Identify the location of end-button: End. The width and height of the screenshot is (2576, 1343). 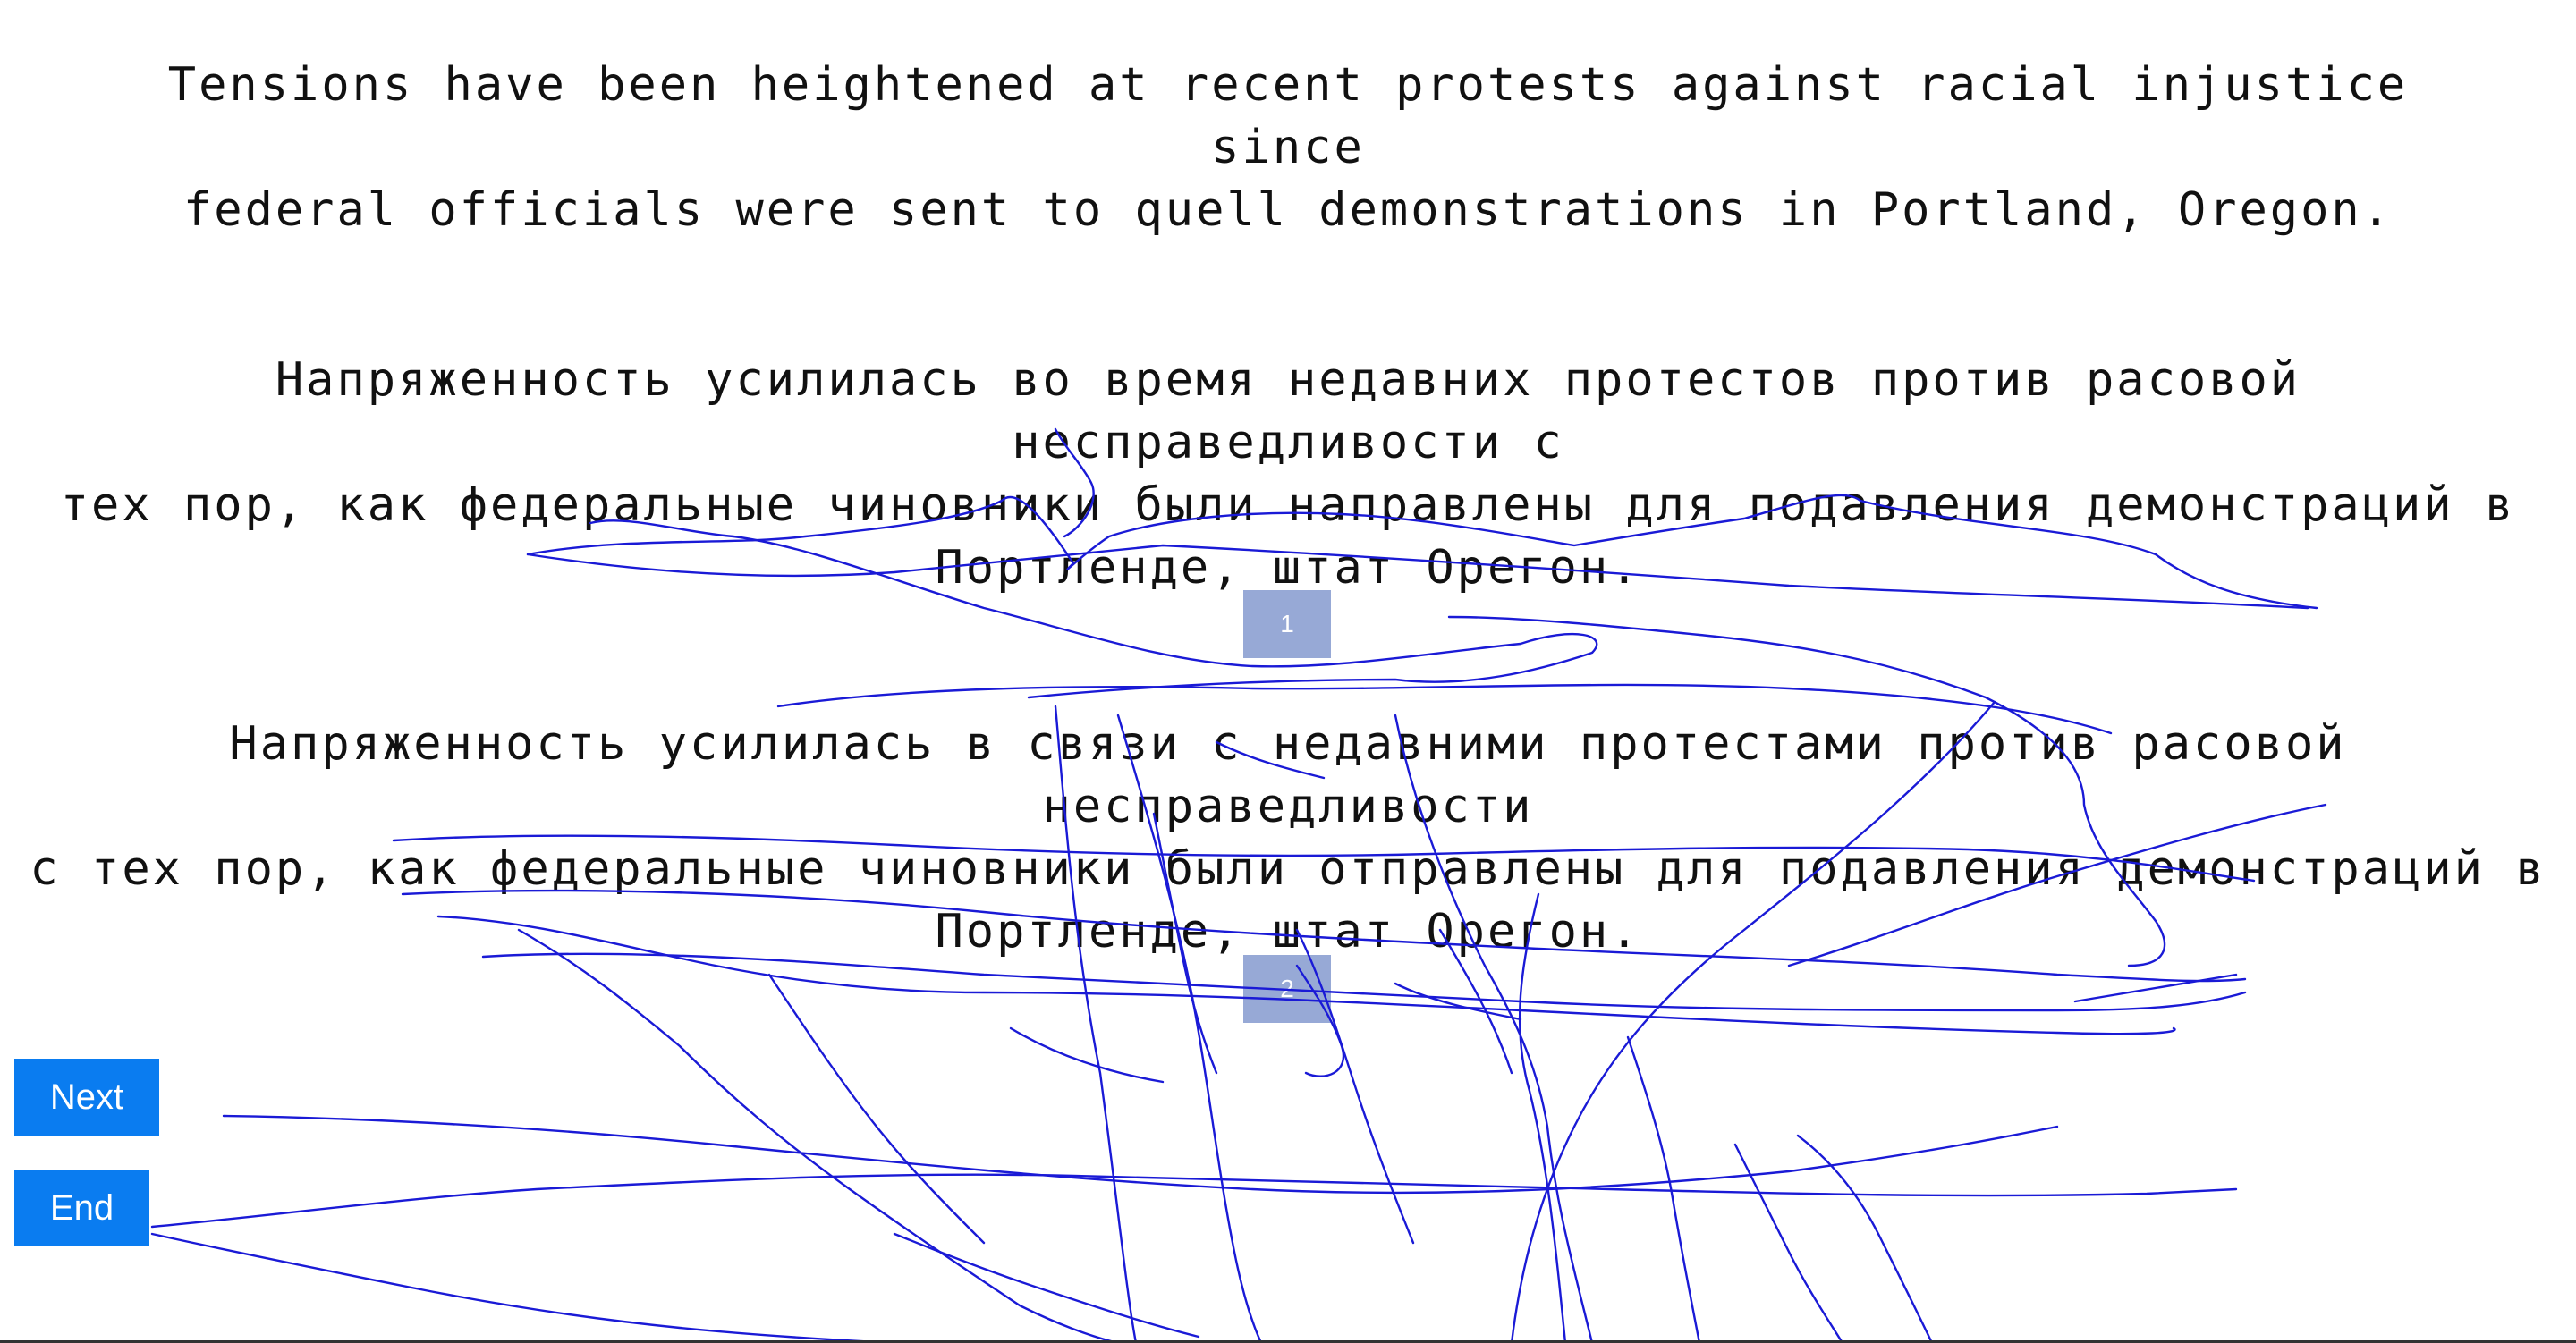
(81, 1208).